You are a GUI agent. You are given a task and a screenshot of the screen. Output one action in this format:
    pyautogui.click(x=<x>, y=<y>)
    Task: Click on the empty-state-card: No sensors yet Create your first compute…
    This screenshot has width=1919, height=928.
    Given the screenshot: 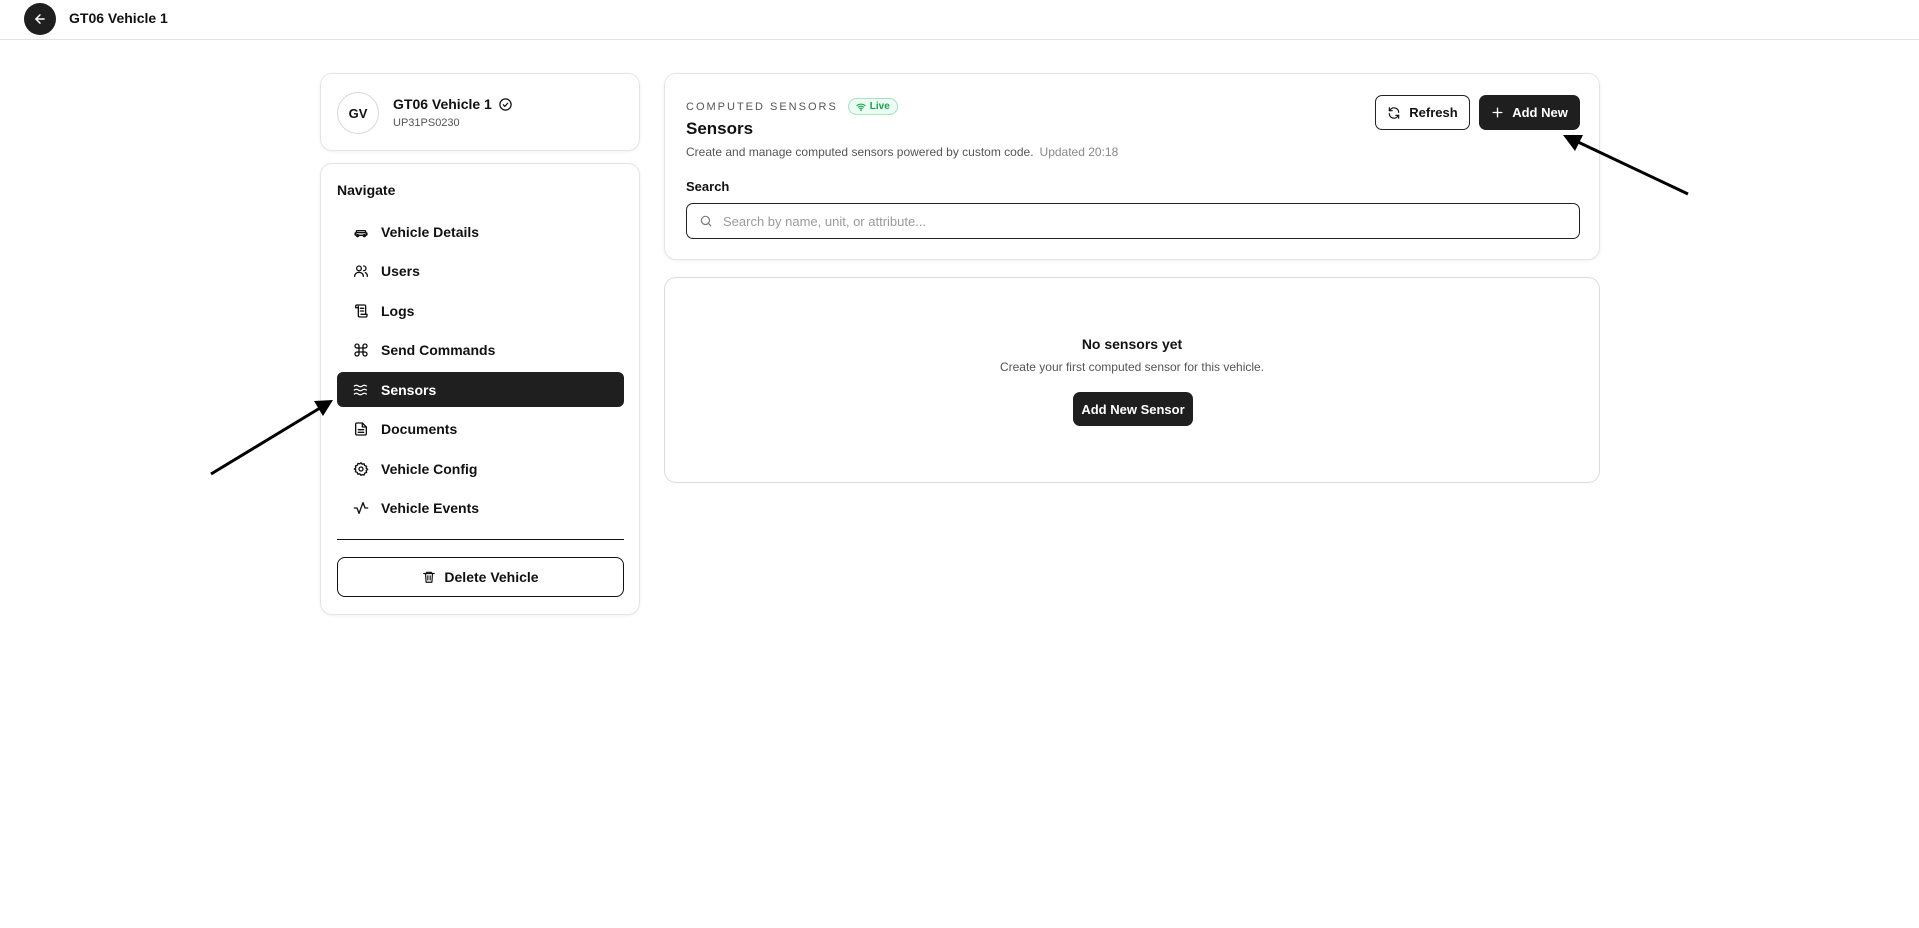 What is the action you would take?
    pyautogui.click(x=1132, y=380)
    